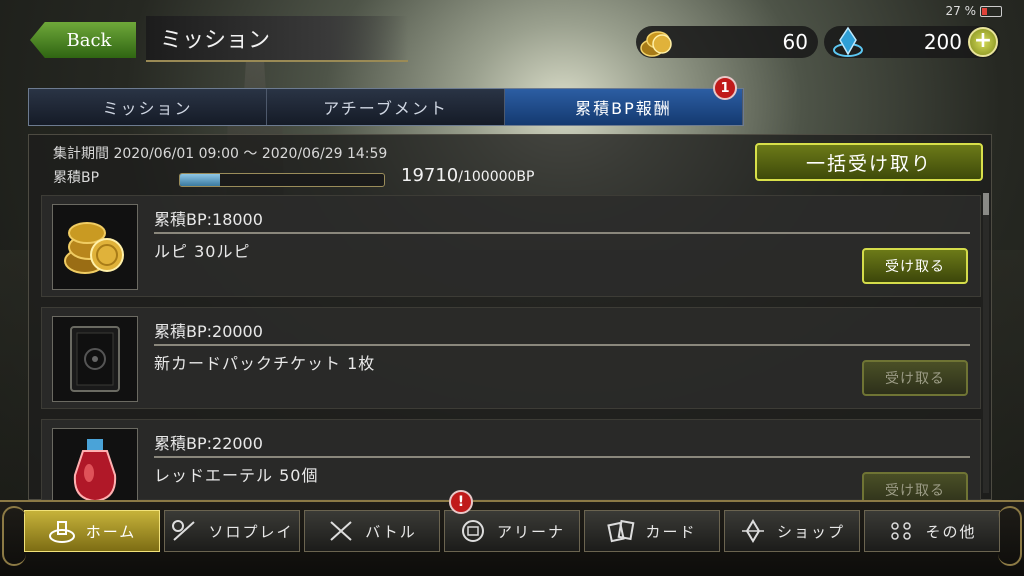 Image resolution: width=1024 pixels, height=576 pixels. I want to click on frame-ornament-right, so click(1010, 536).